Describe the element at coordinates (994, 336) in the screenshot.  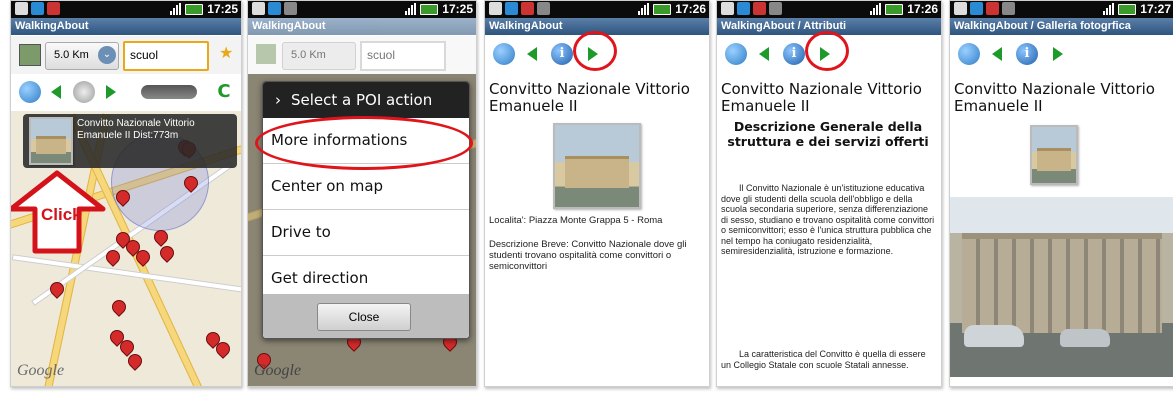
I see `parked-car` at that location.